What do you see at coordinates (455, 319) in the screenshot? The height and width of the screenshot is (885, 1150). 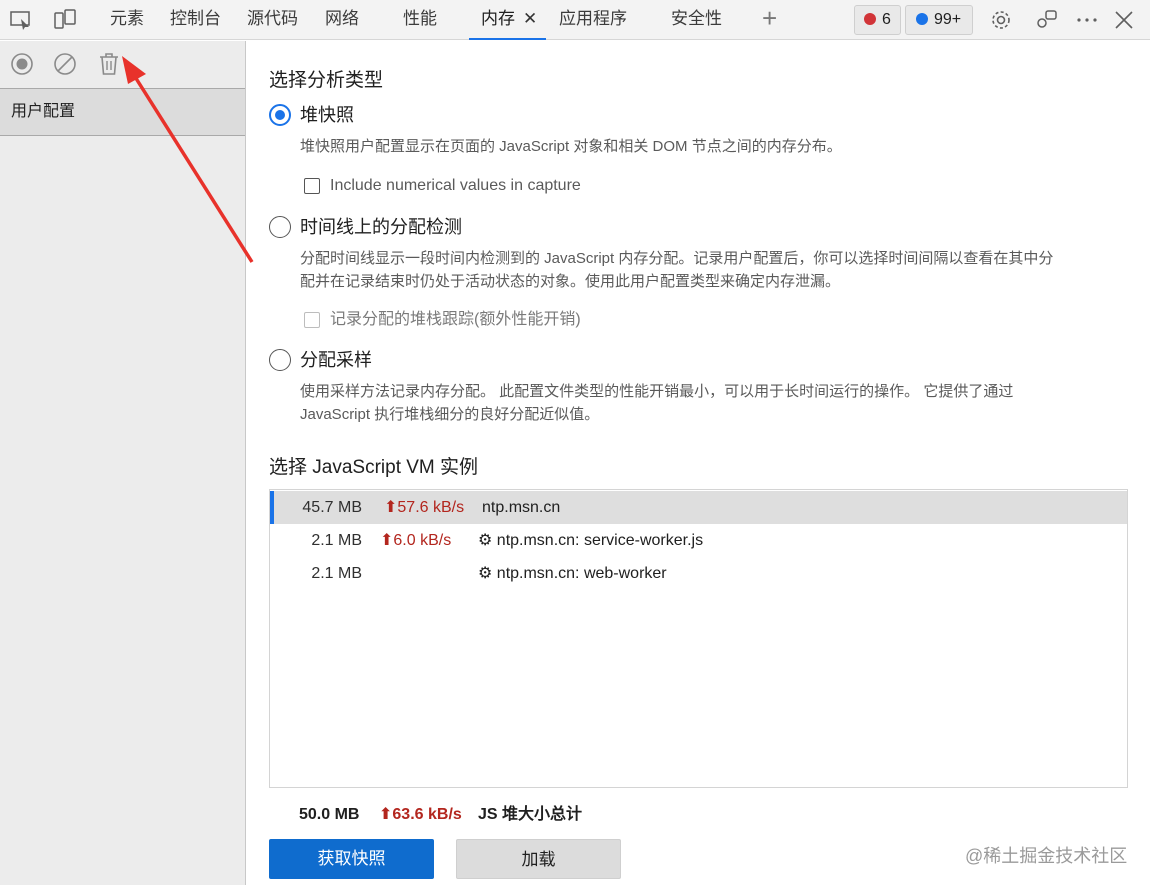 I see `checkbox-label: 记录分配的堆栈跟踪(额外性能开销)` at bounding box center [455, 319].